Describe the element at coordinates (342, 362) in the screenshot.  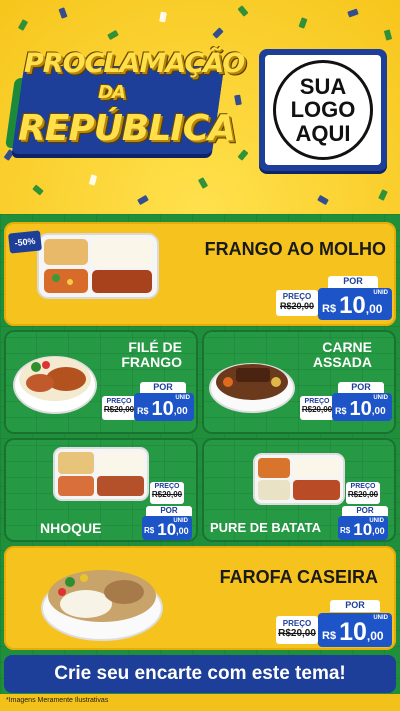
I see `product-name-line-2: ASSADA` at that location.